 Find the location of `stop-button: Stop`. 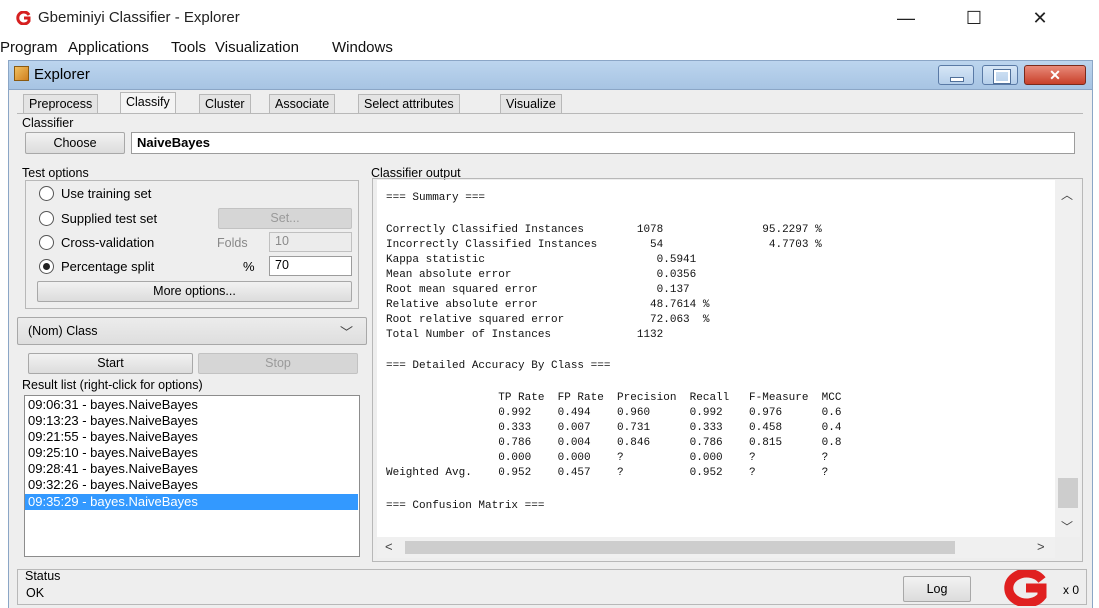

stop-button: Stop is located at coordinates (278, 363).